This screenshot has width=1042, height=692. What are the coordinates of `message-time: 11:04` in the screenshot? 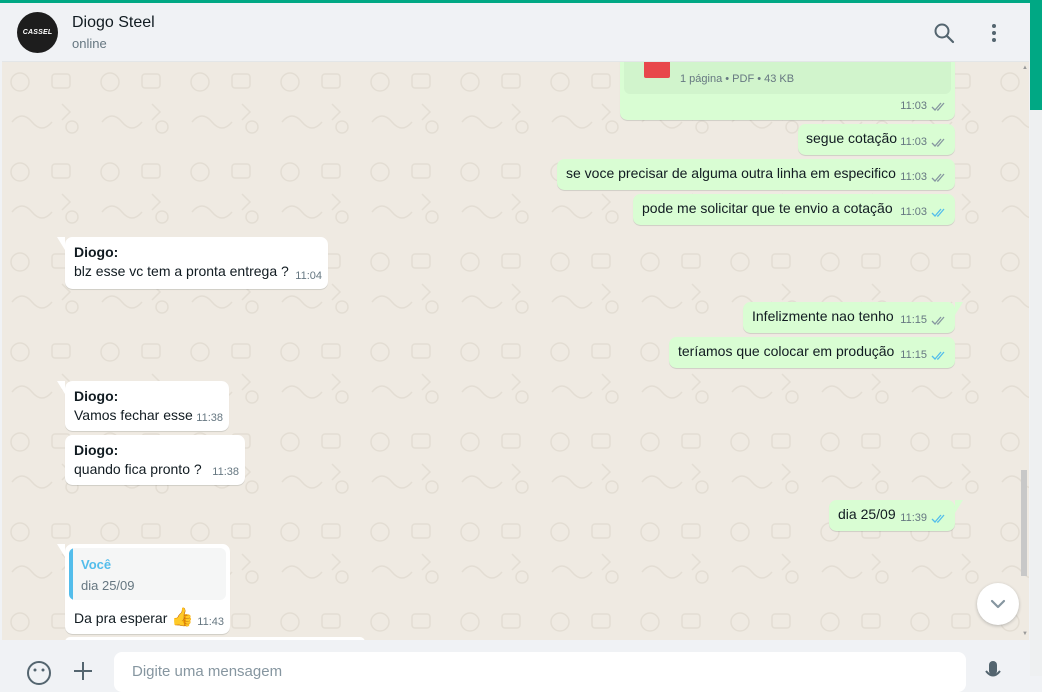 It's located at (308, 276).